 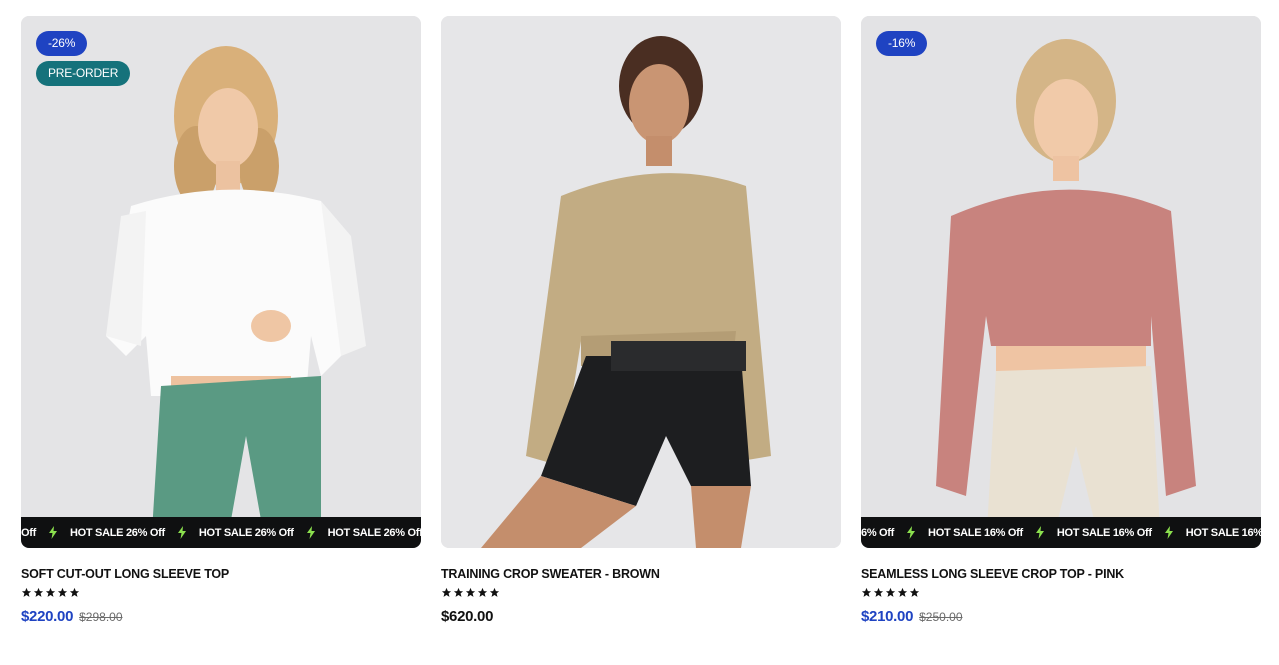 I want to click on marquee-fragment: Off, so click(x=28, y=532).